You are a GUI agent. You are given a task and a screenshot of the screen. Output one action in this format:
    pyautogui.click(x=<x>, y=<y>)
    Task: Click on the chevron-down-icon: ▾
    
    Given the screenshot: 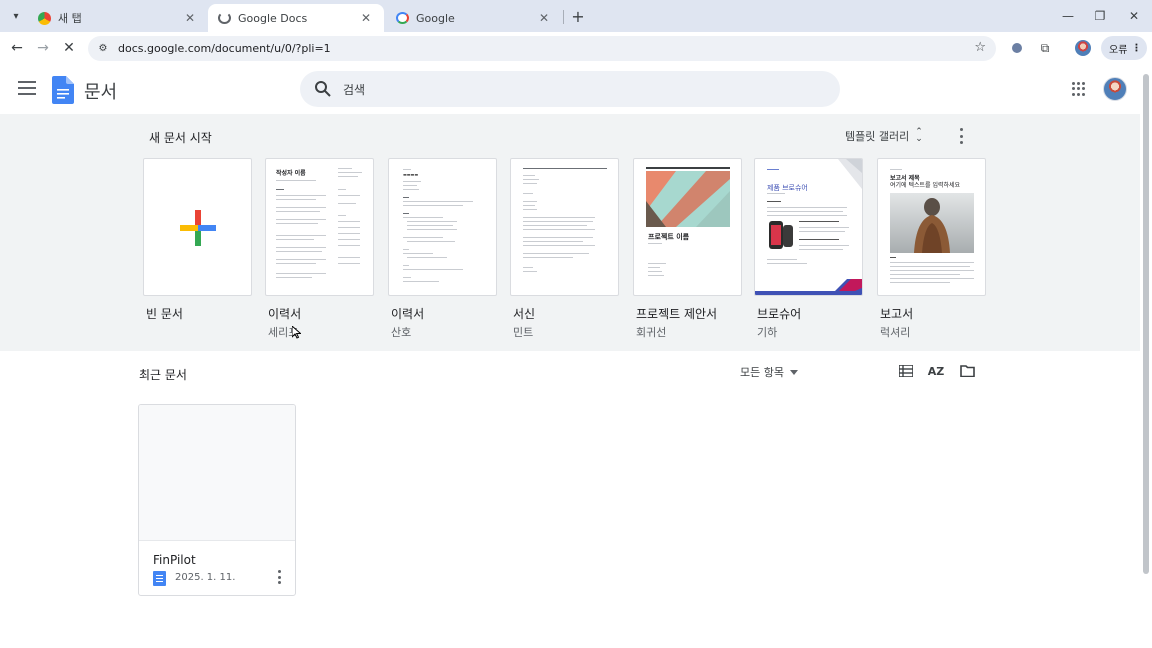 What is the action you would take?
    pyautogui.click(x=16, y=16)
    